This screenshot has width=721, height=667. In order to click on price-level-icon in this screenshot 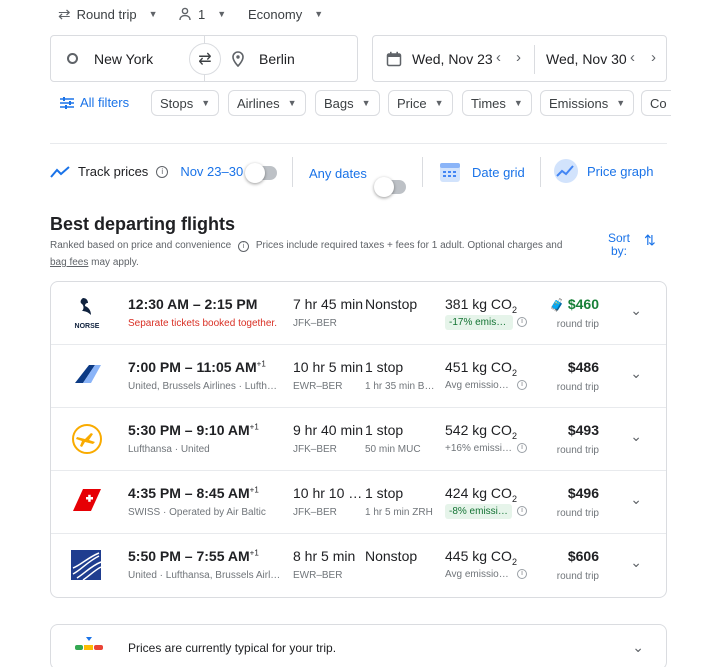, I will do `click(89, 643)`.